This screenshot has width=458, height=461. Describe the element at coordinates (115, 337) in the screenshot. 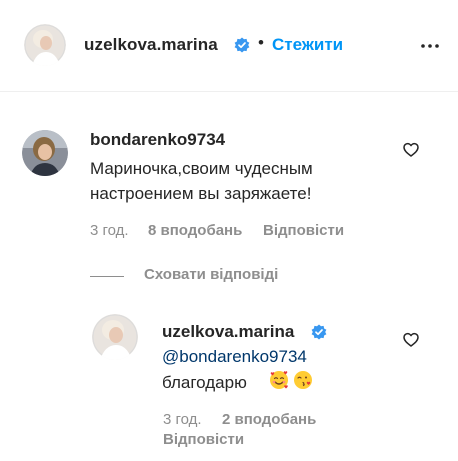

I see `reply-author-avatar` at that location.